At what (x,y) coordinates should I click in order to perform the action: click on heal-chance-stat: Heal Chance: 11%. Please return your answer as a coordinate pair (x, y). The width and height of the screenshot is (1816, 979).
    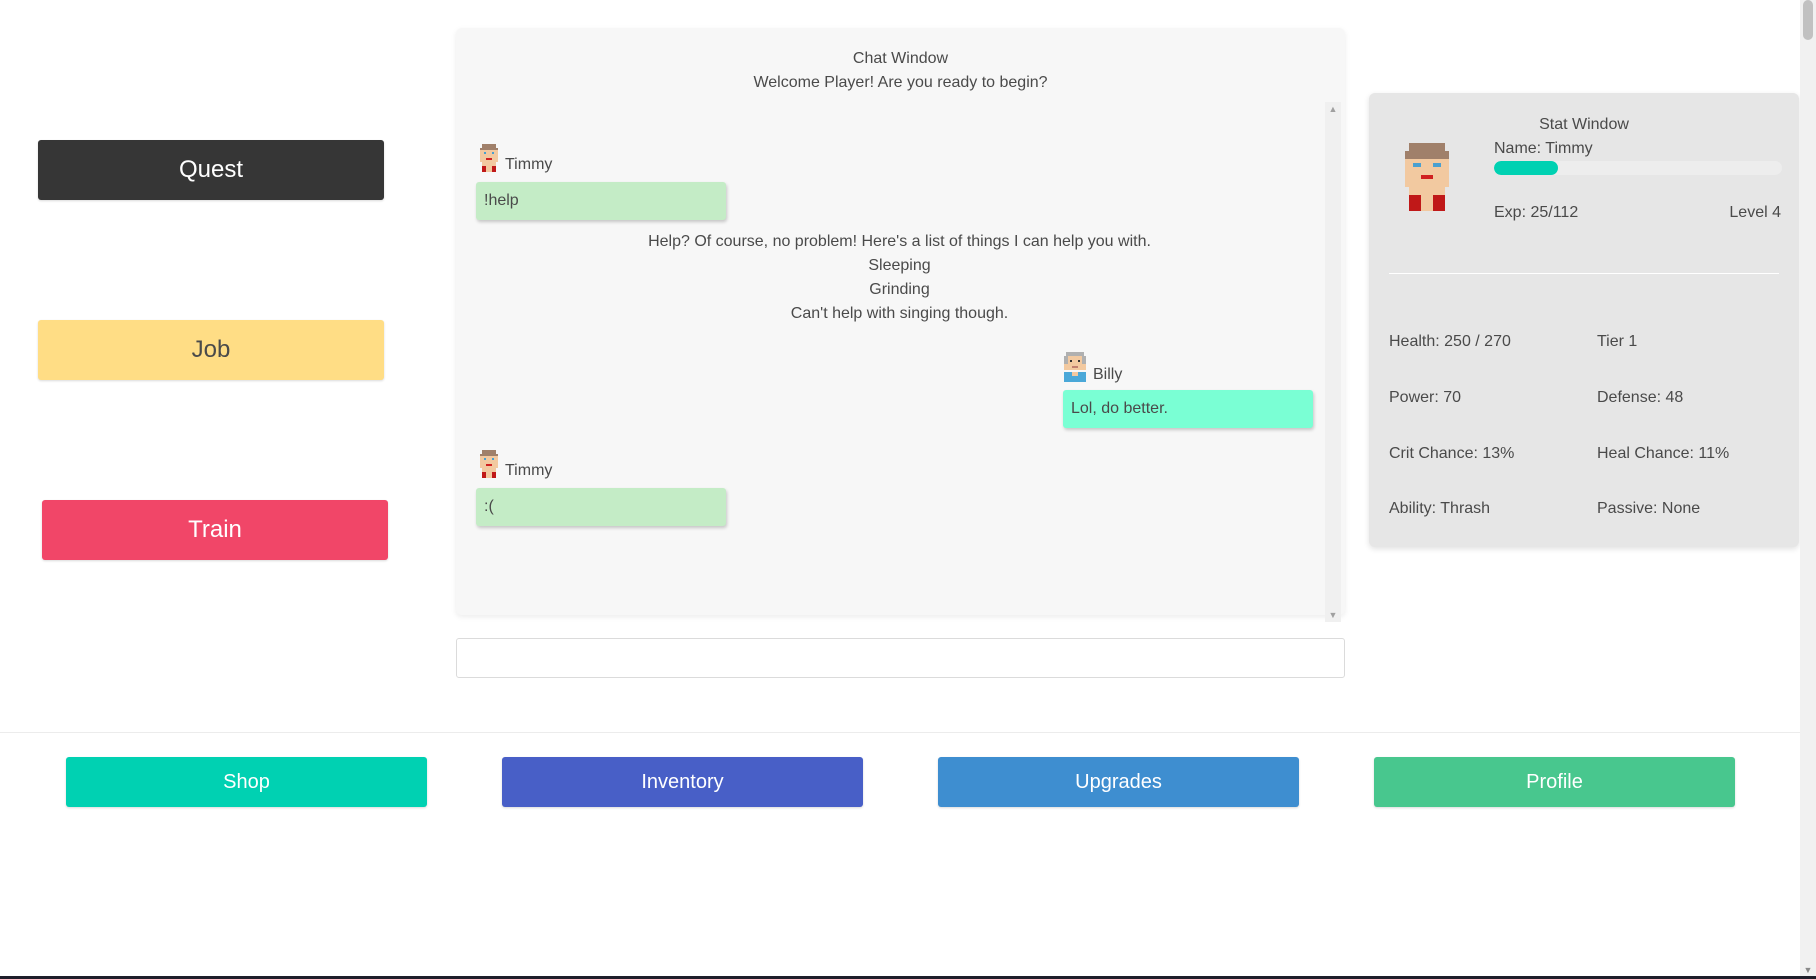
    Looking at the image, I should click on (1663, 453).